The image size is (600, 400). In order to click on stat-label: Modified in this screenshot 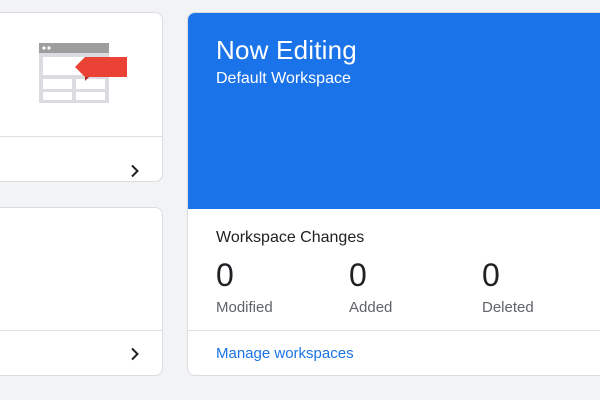, I will do `click(244, 307)`.